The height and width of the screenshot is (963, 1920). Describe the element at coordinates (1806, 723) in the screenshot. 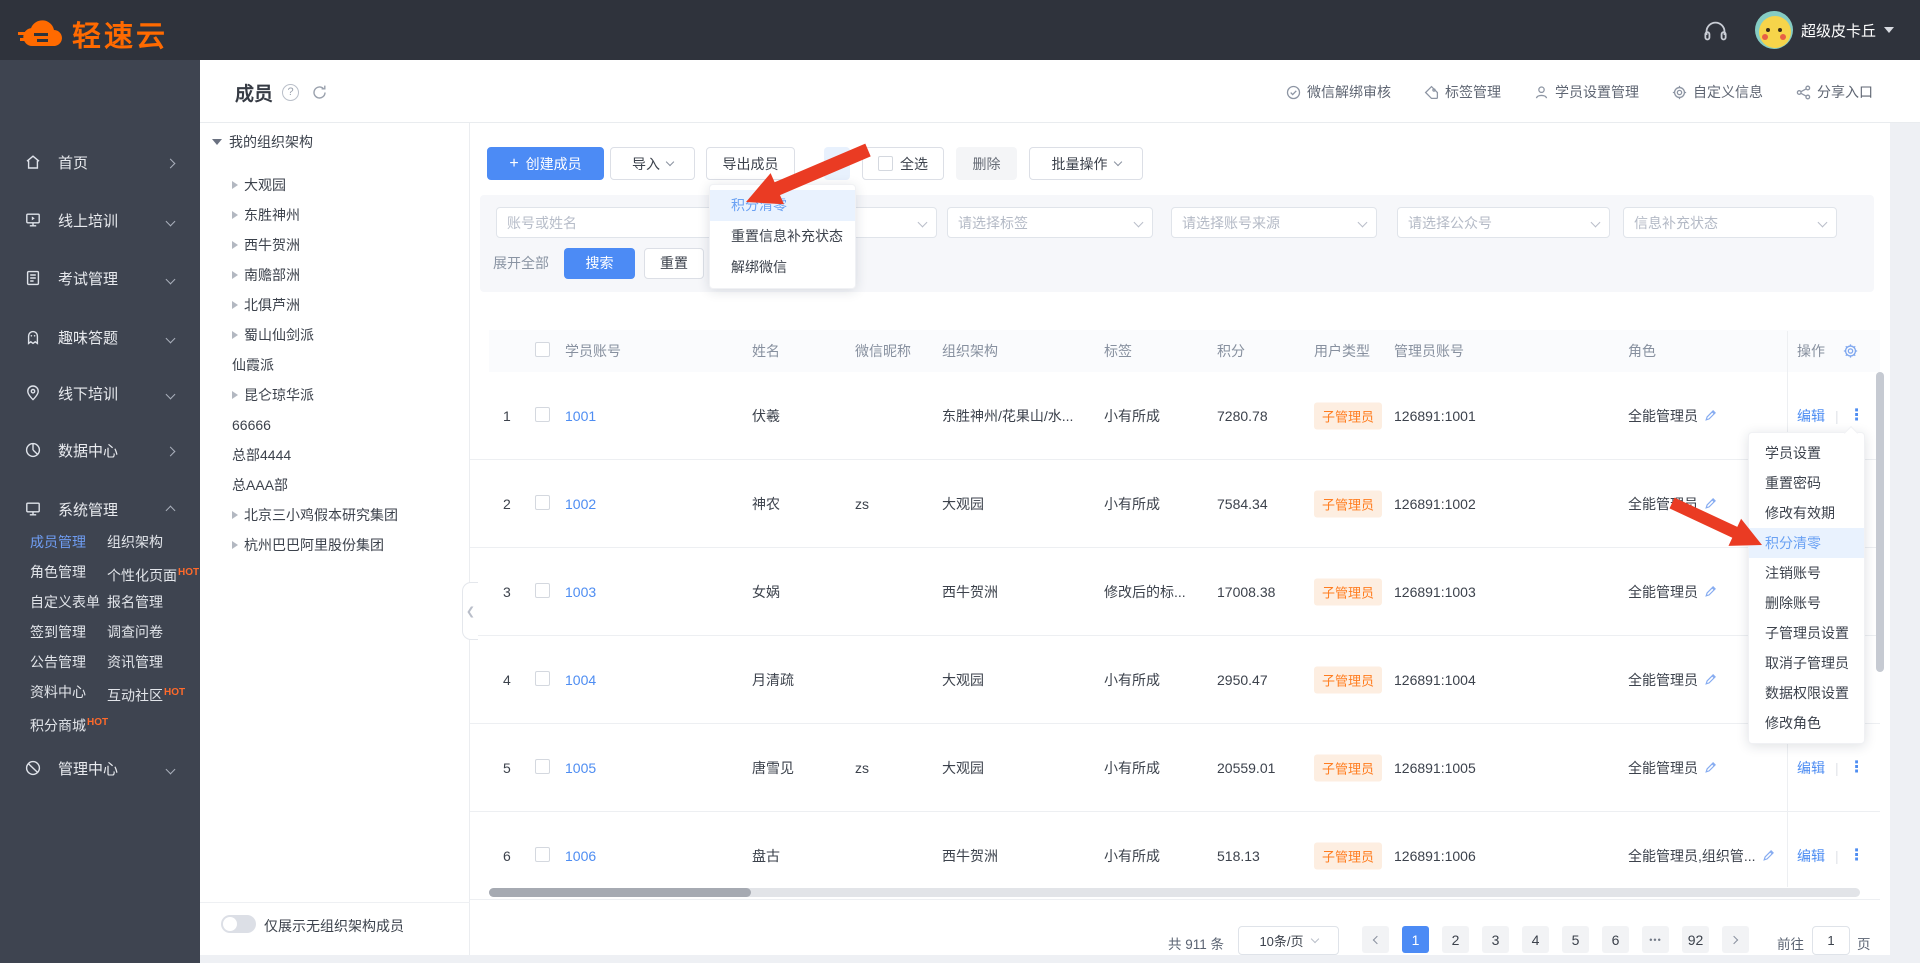

I see `menu-item: 修改角色` at that location.